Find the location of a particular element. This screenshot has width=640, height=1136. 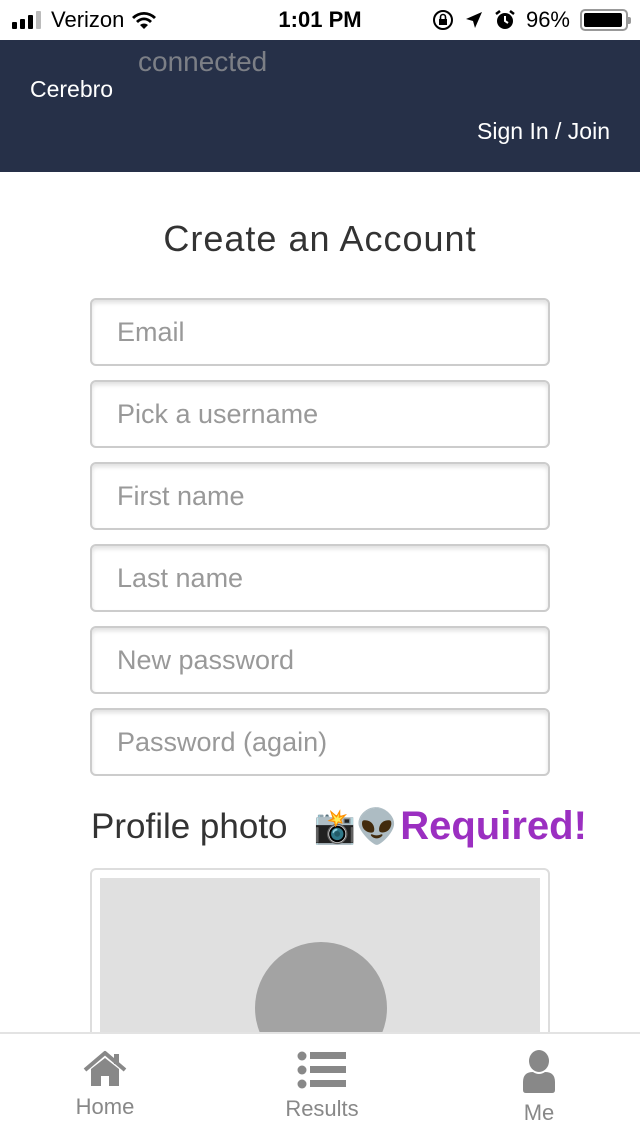

email-field is located at coordinates (320, 332).